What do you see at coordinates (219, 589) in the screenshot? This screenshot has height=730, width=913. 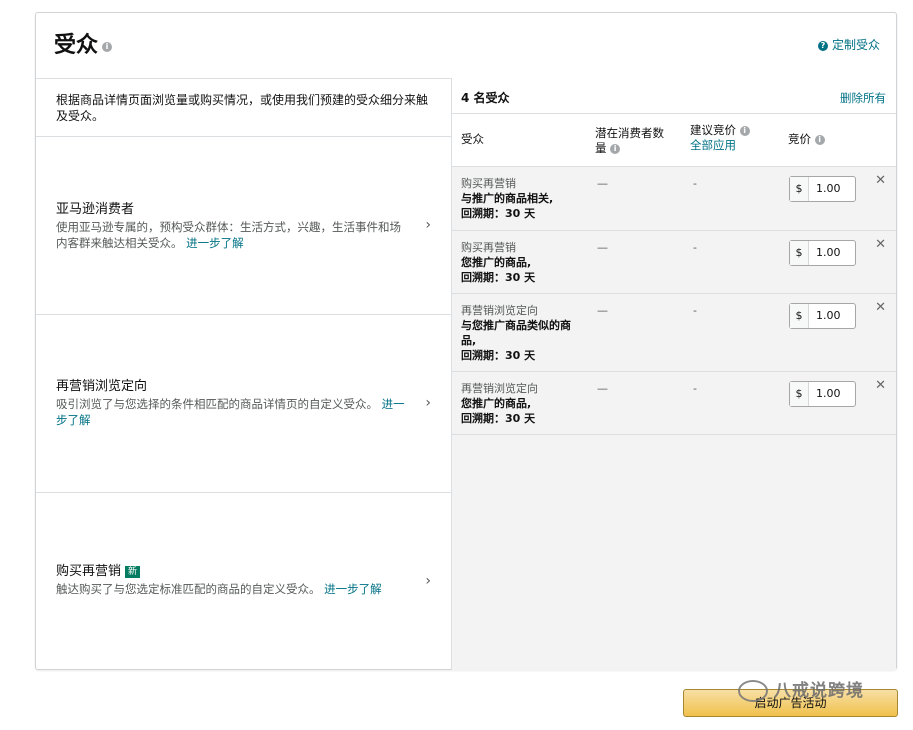 I see `option-description: 触达购买了与您选定标准匹配的商品的自定义受众。 进一步了解` at bounding box center [219, 589].